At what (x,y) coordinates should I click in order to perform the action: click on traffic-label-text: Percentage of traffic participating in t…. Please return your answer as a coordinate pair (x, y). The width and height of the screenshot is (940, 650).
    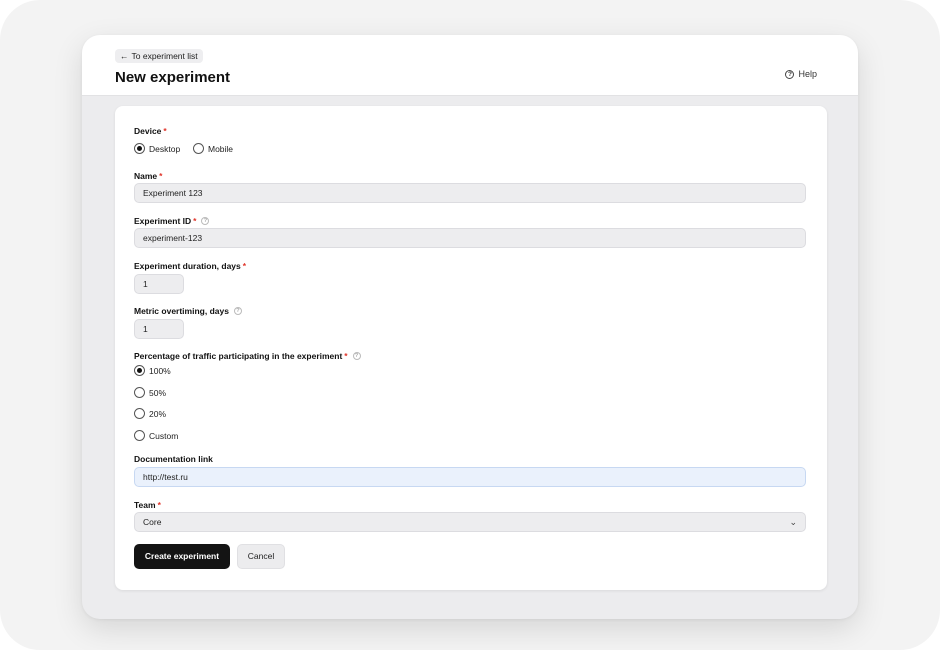
    Looking at the image, I should click on (238, 356).